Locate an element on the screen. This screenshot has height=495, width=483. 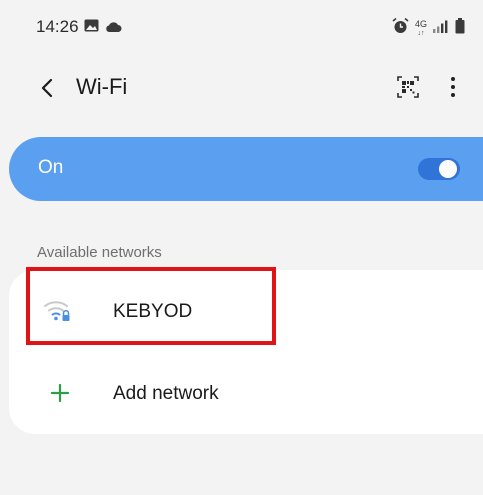
gallery-icon is located at coordinates (91, 28).